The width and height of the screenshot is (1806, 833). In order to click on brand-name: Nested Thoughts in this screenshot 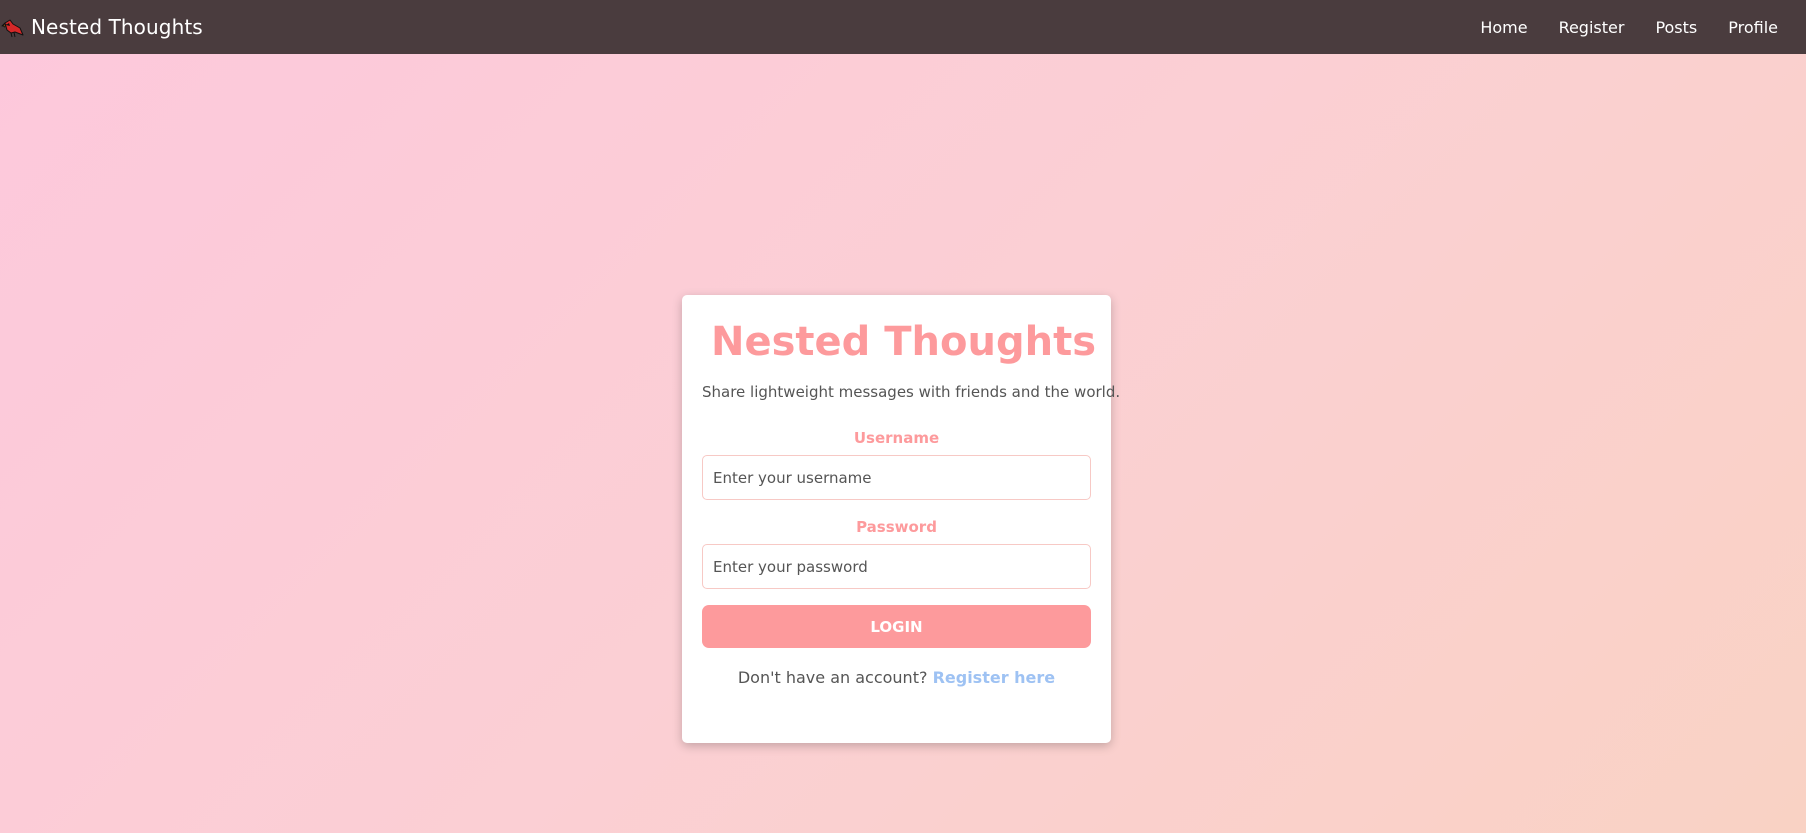, I will do `click(117, 27)`.